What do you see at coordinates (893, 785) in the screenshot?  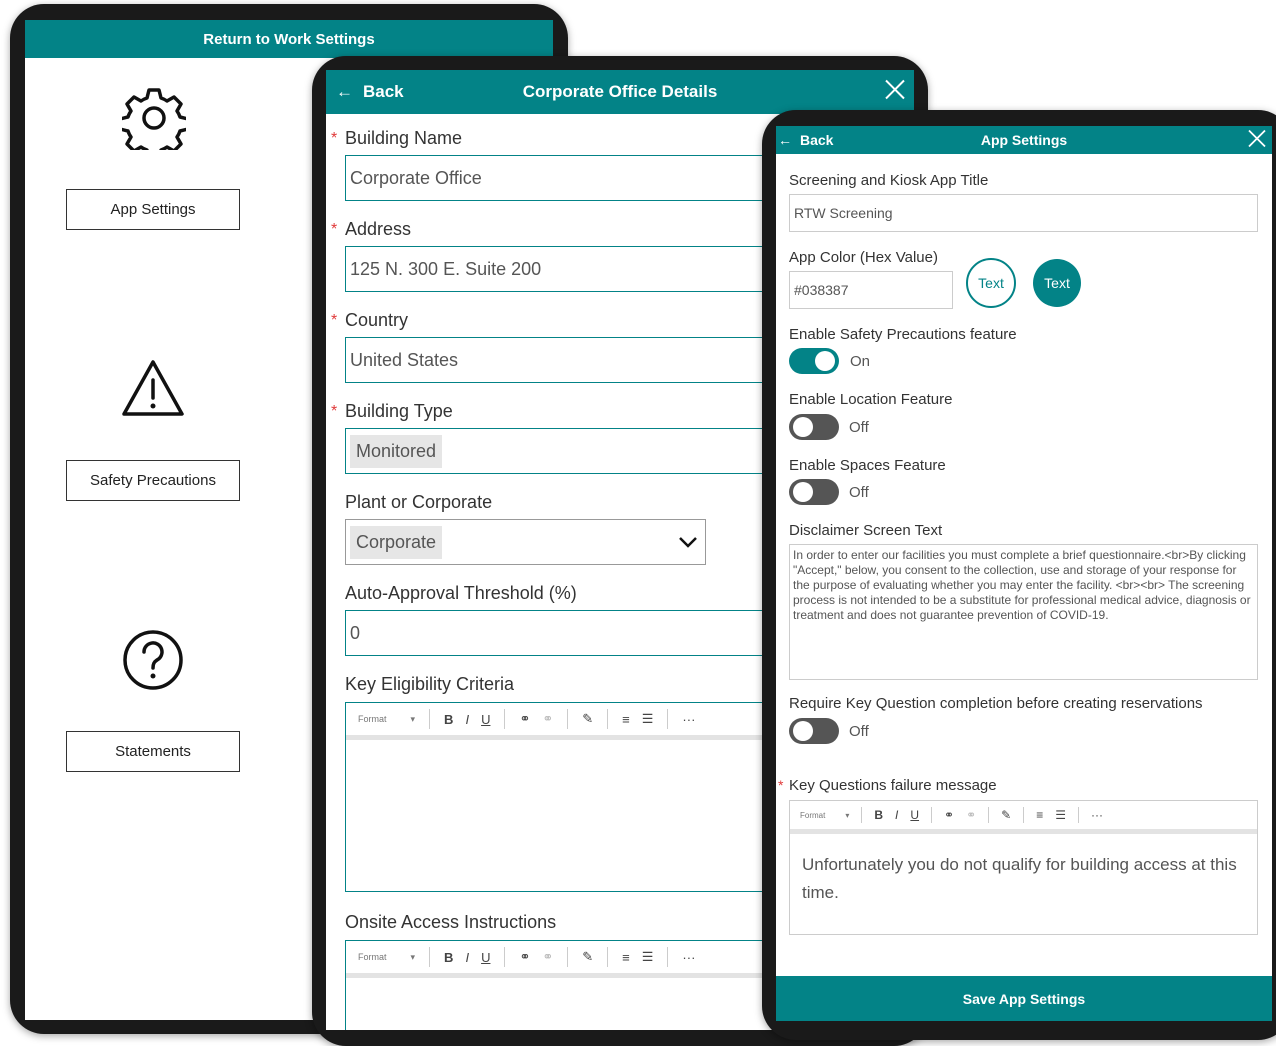 I see `failure-message-label: Key Questions failure message` at bounding box center [893, 785].